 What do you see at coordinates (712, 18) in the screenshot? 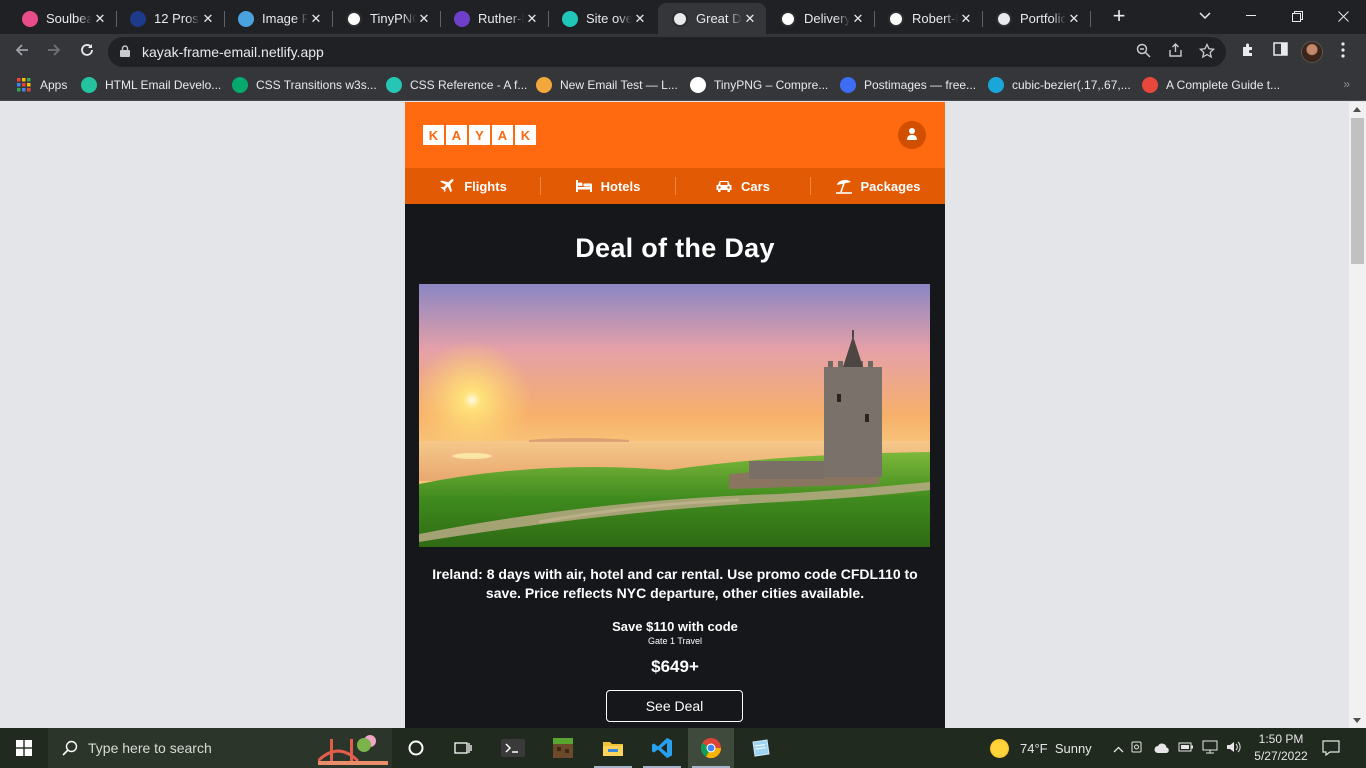
I see `browser-tab: Great Deals✕` at bounding box center [712, 18].